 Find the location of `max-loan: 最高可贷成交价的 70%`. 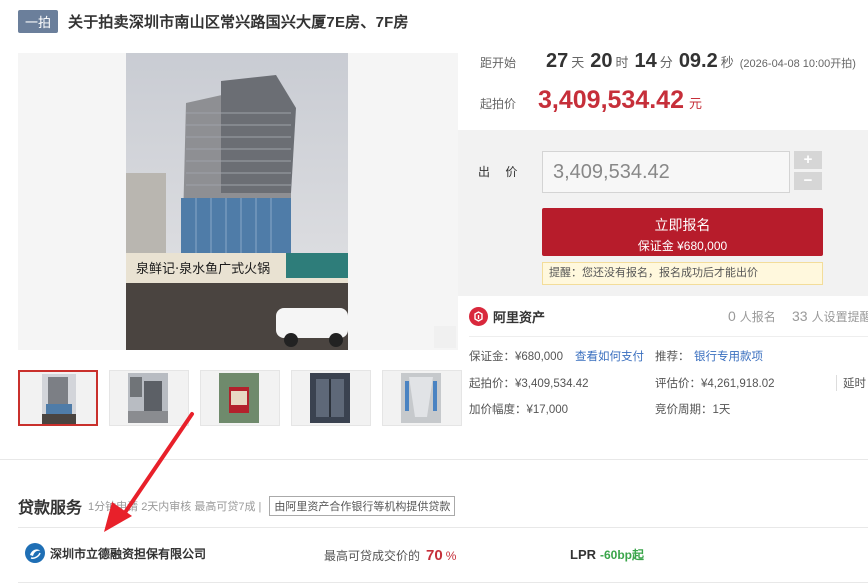

max-loan: 最高可贷成交价的 70% is located at coordinates (390, 555).